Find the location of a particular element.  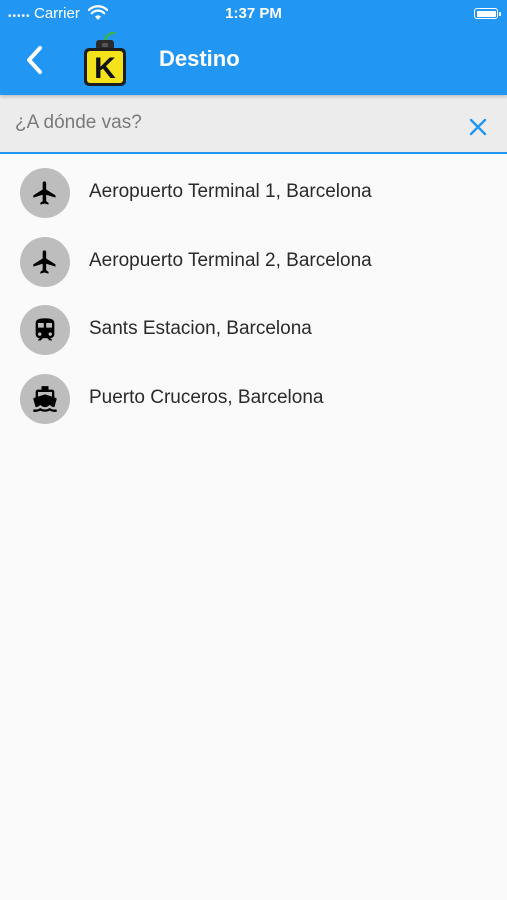

list-item: Puerto Cruceros, Barcelona is located at coordinates (253, 398).